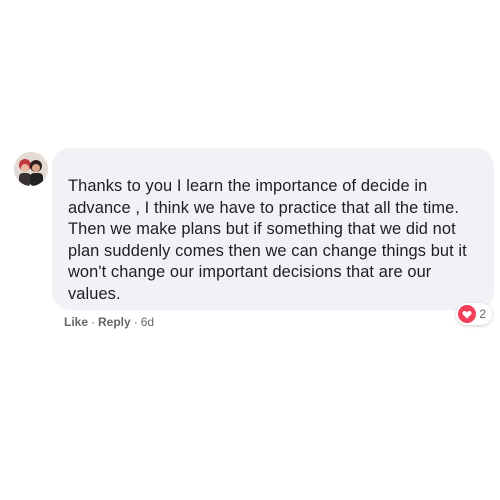  Describe the element at coordinates (482, 314) in the screenshot. I see `reaction-count: 2` at that location.